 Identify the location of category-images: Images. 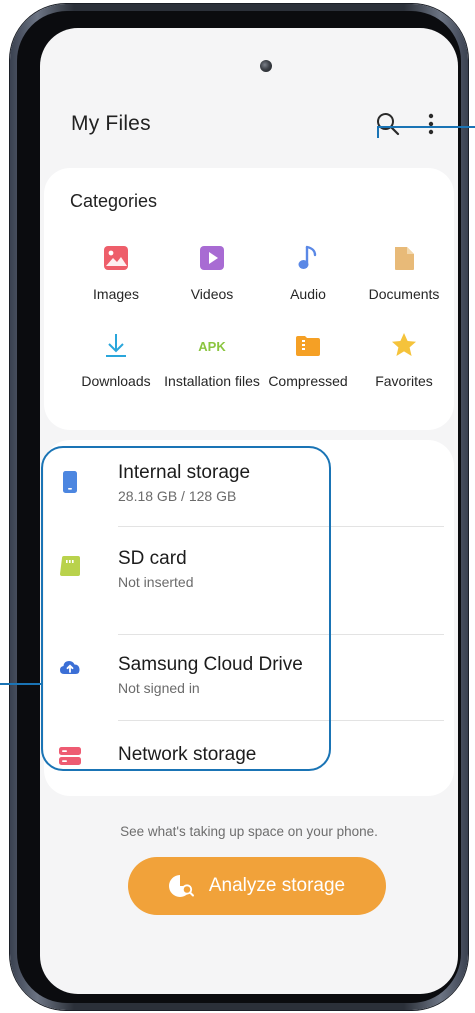
(116, 273).